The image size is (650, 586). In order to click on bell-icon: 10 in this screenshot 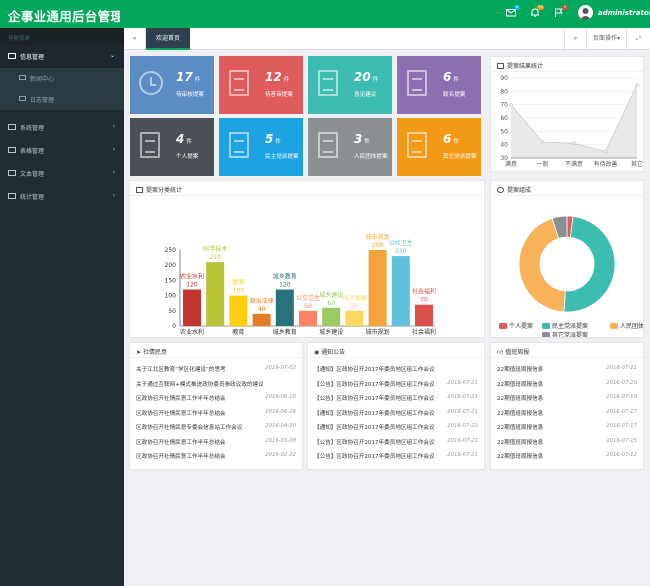, I will do `click(537, 11)`.